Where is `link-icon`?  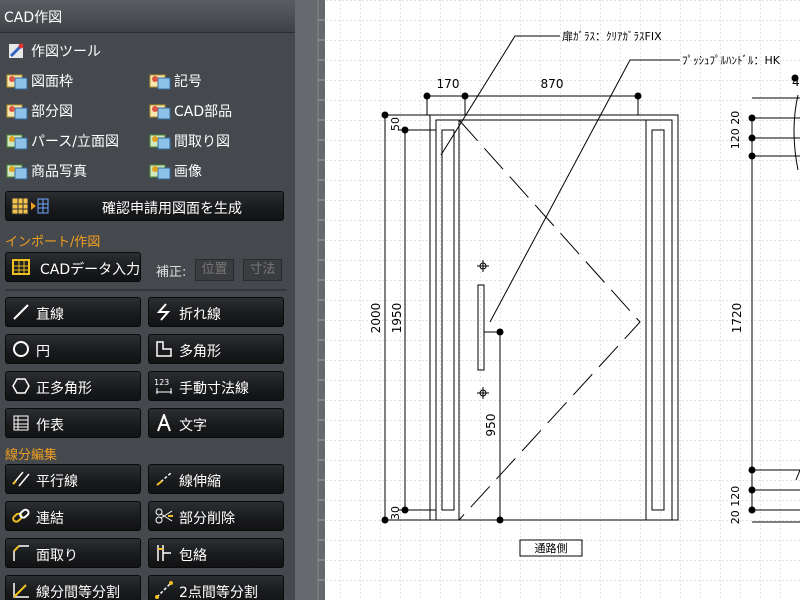
link-icon is located at coordinates (21, 515).